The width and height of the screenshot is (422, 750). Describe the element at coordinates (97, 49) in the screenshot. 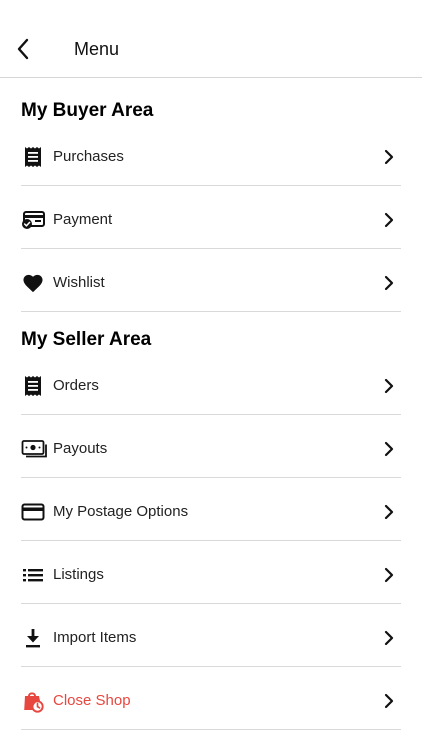

I see `page-title: Menu` at that location.